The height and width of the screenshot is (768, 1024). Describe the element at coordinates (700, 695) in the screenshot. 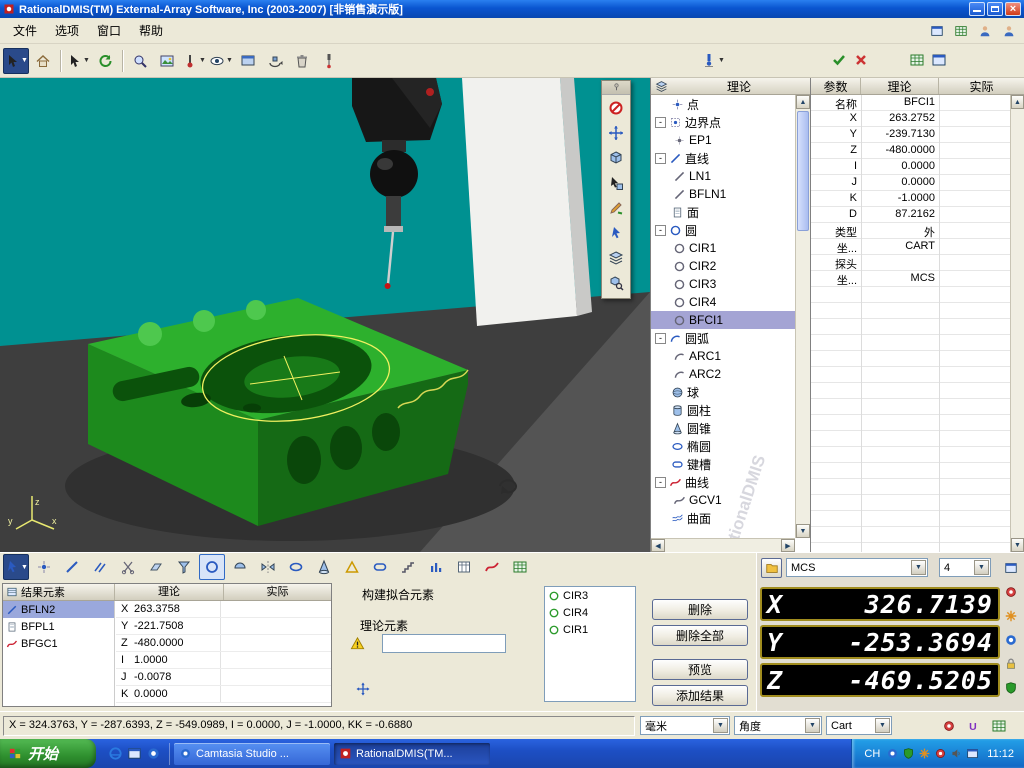

I see `action-button-添加结果: 添加结果` at that location.